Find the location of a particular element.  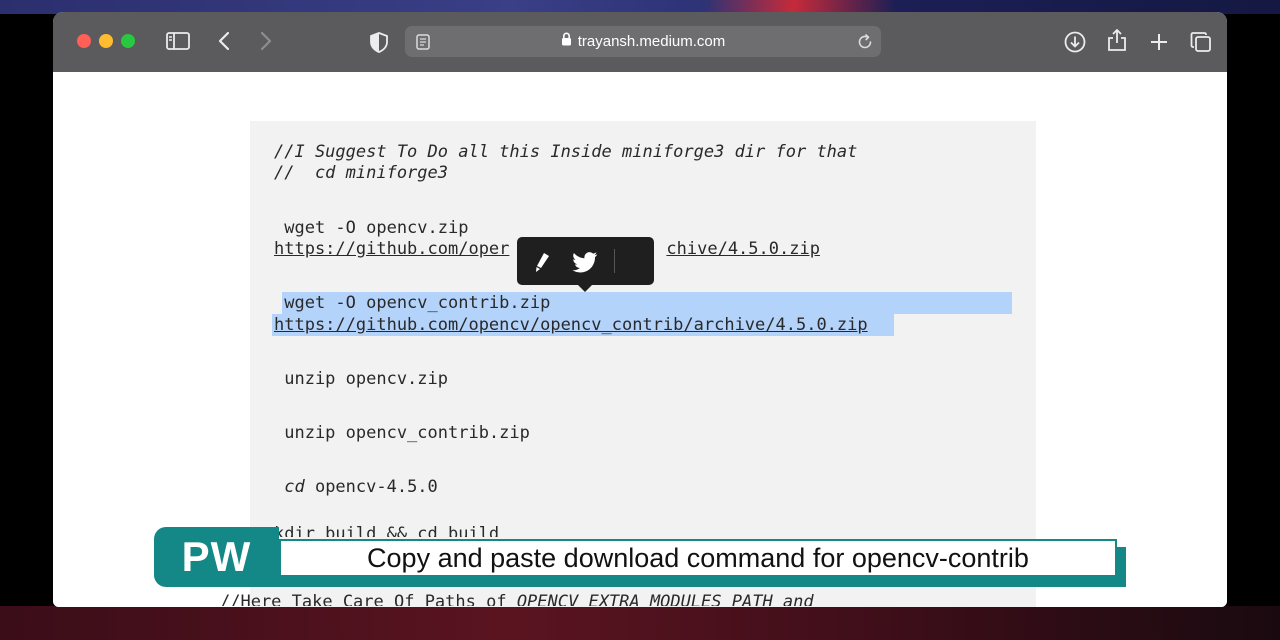

code-command: cd opencv-4.5.0 is located at coordinates (356, 487).